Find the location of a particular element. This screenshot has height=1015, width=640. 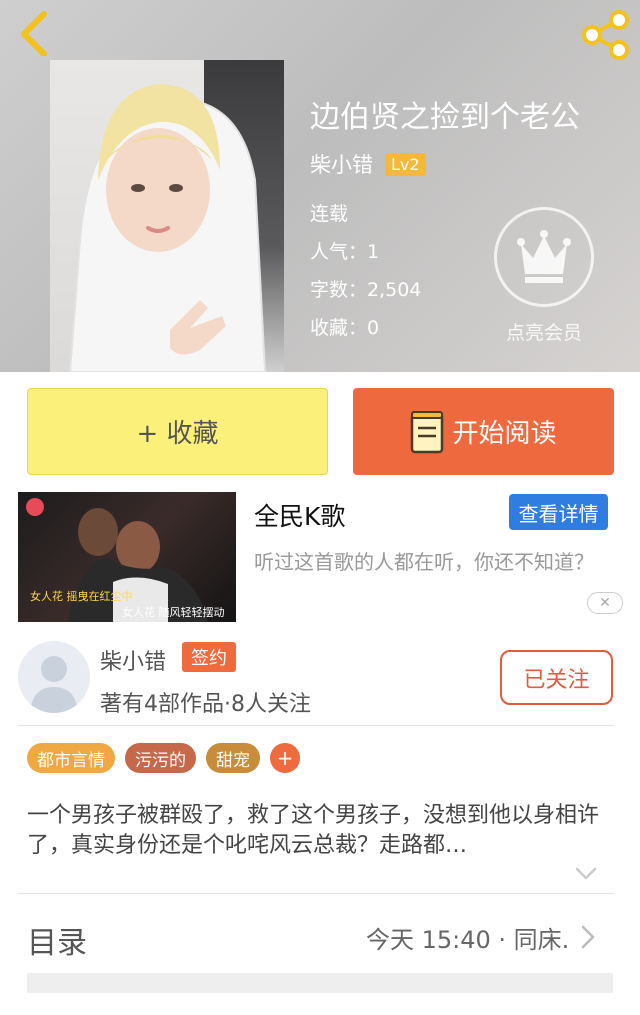

user-placeholder-icon is located at coordinates (54, 684).